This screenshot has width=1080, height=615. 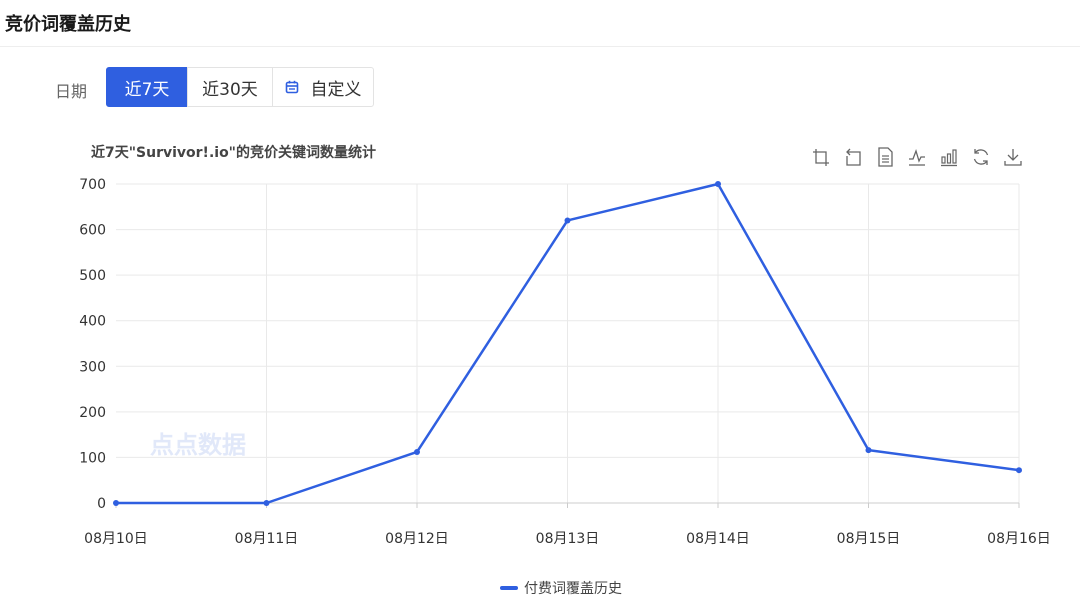 What do you see at coordinates (92, 231) in the screenshot?
I see `y-tick-label: 600` at bounding box center [92, 231].